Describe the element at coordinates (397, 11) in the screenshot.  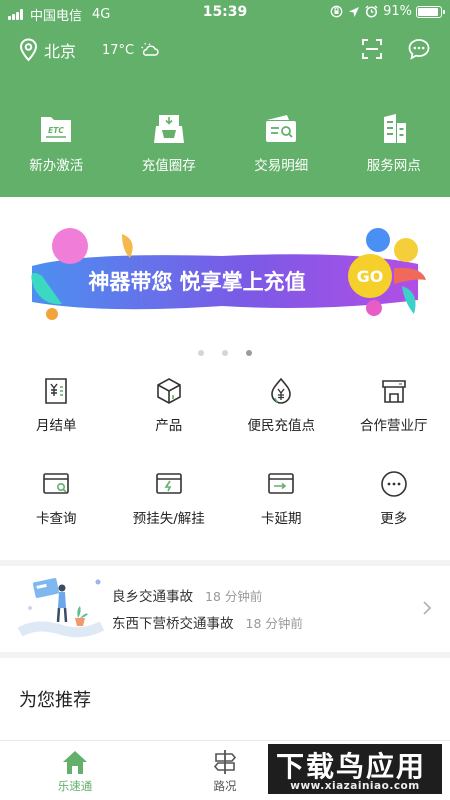
I see `battery-percent: 91%` at that location.